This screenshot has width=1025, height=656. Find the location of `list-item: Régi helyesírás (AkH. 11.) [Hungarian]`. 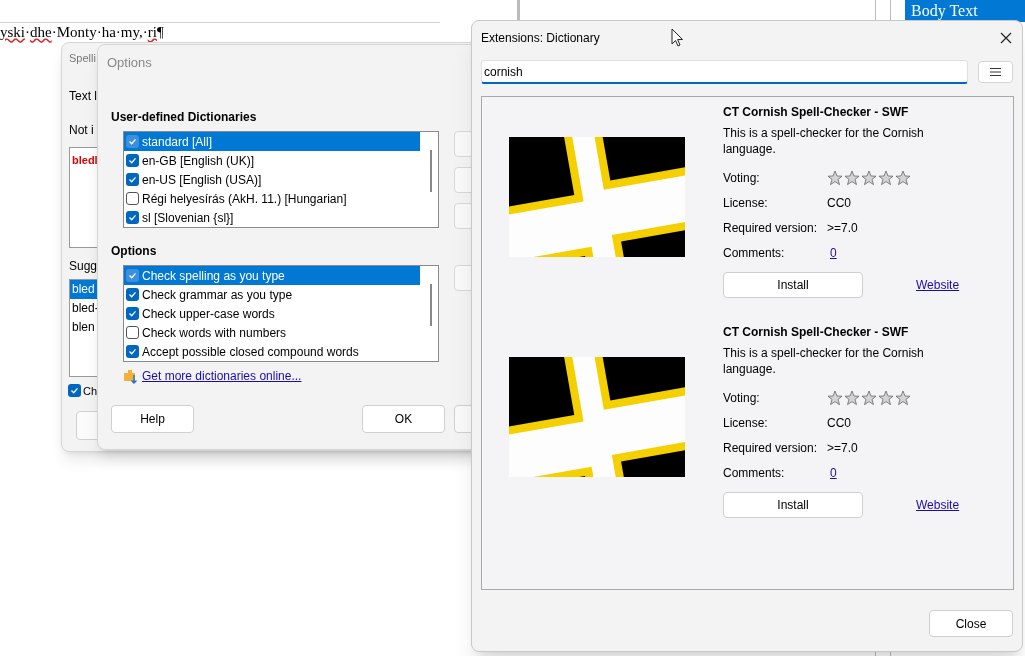

list-item: Régi helyesírás (AkH. 11.) [Hungarian] is located at coordinates (272, 198).